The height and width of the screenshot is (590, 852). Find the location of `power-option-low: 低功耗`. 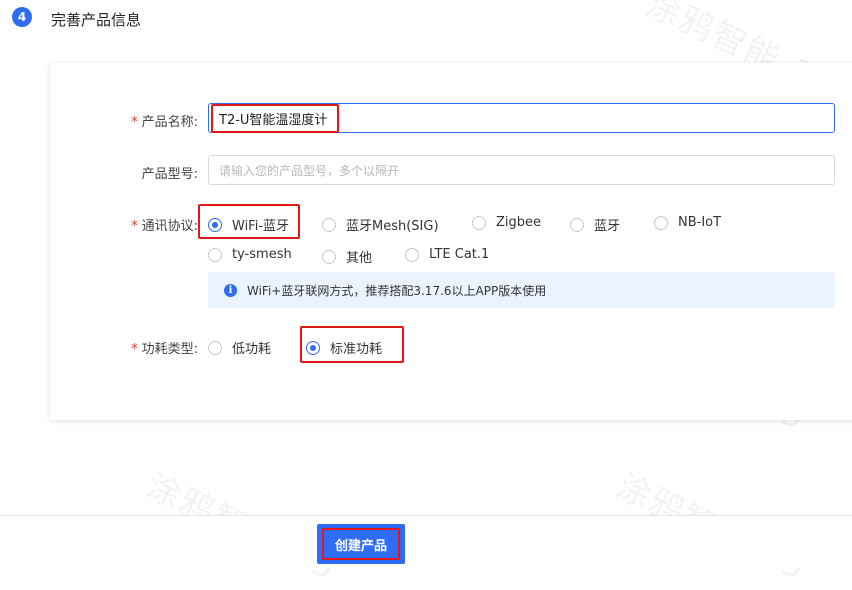

power-option-low: 低功耗 is located at coordinates (239, 347).